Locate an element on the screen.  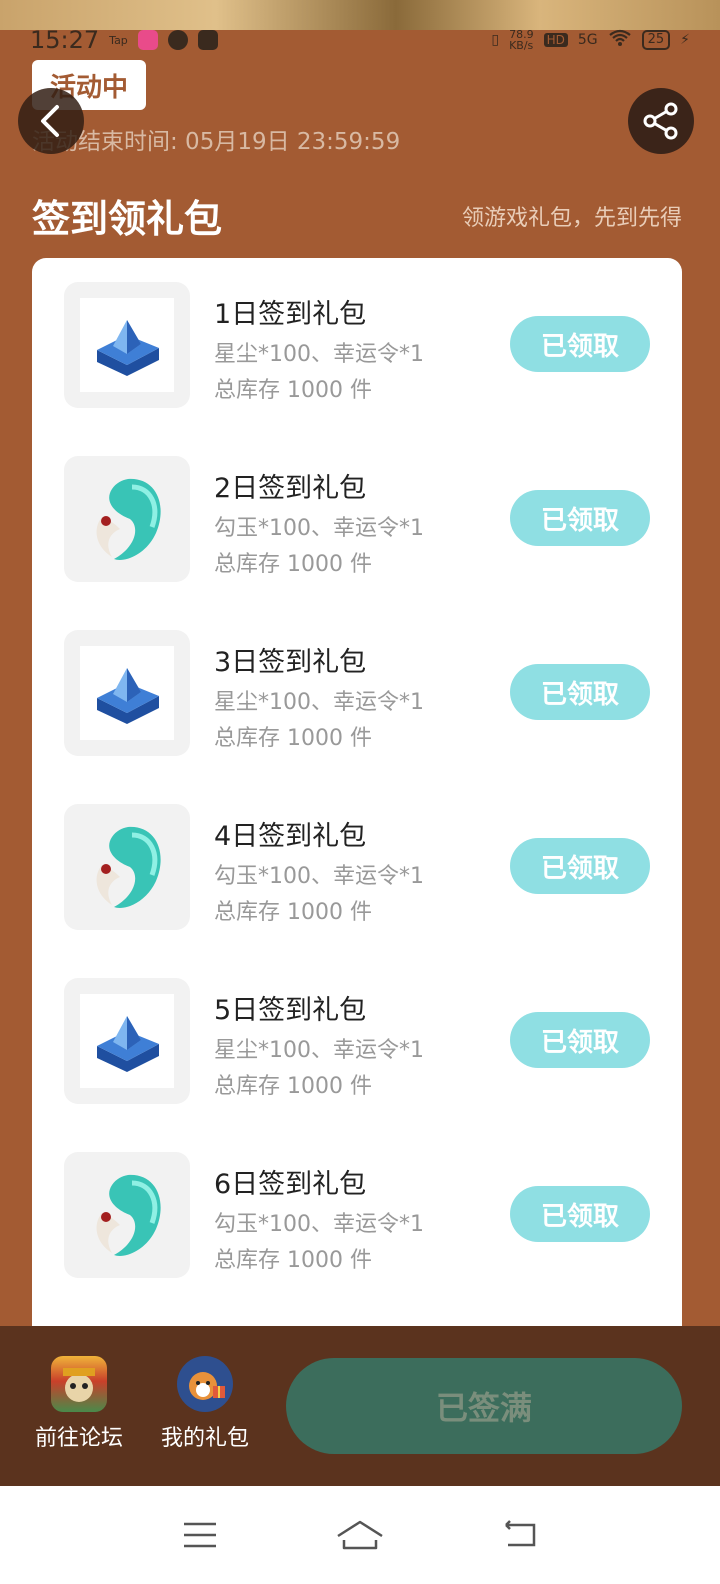
back-nav-button is located at coordinates (520, 1535).